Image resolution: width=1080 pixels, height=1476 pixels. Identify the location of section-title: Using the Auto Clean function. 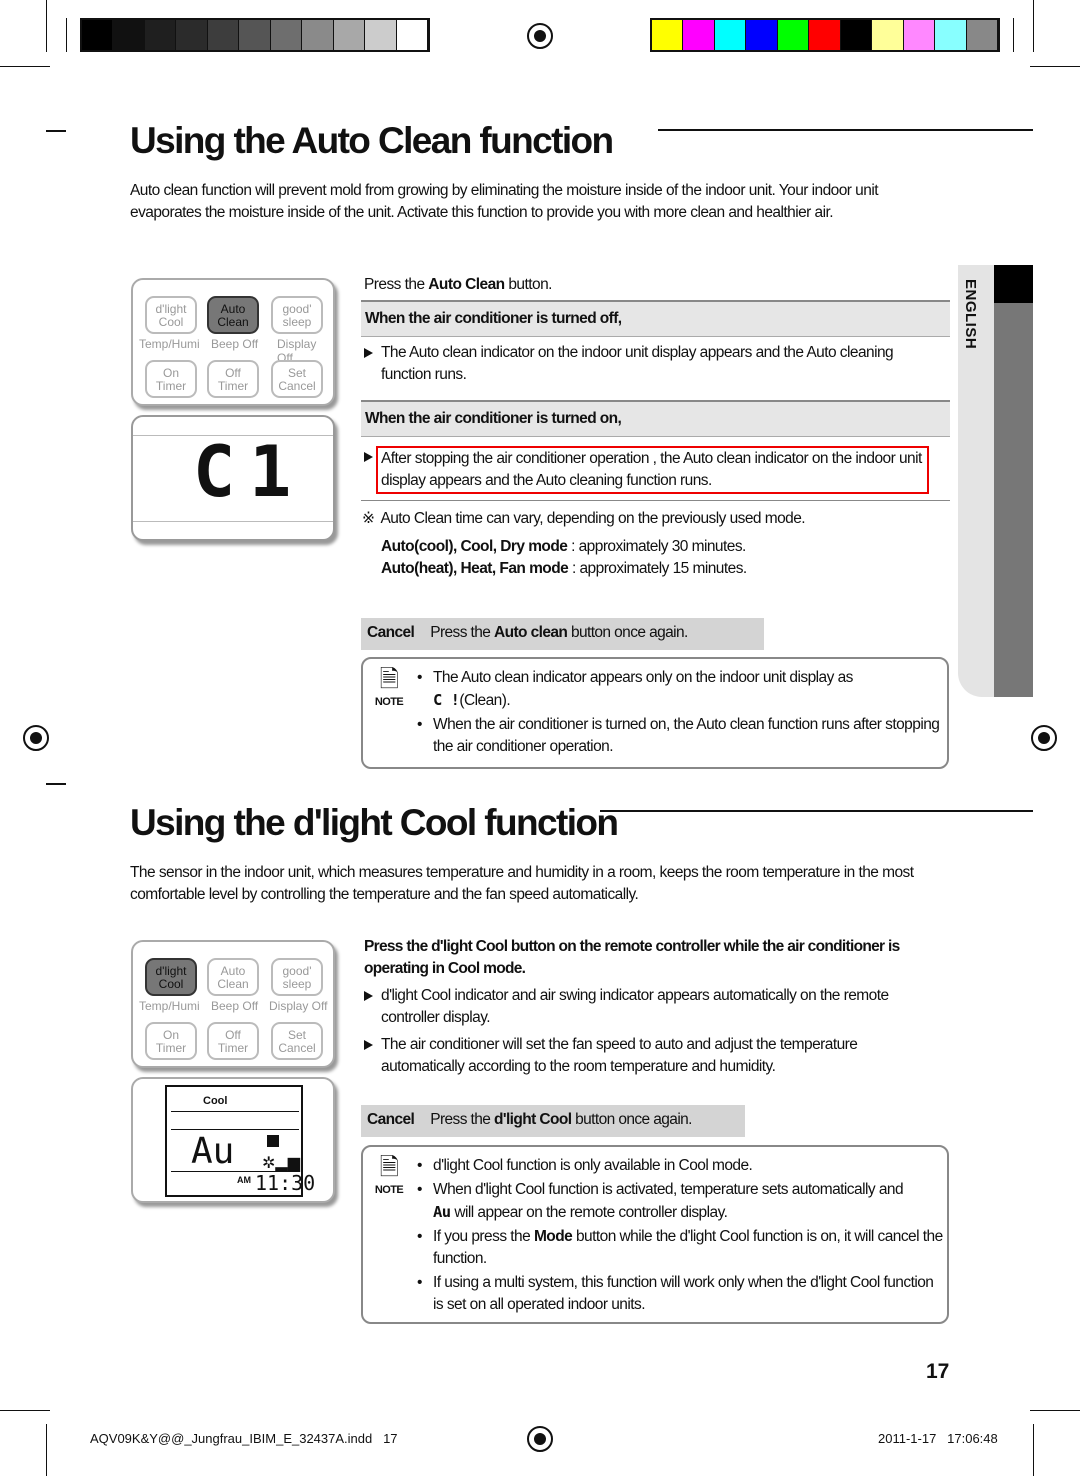
(372, 140).